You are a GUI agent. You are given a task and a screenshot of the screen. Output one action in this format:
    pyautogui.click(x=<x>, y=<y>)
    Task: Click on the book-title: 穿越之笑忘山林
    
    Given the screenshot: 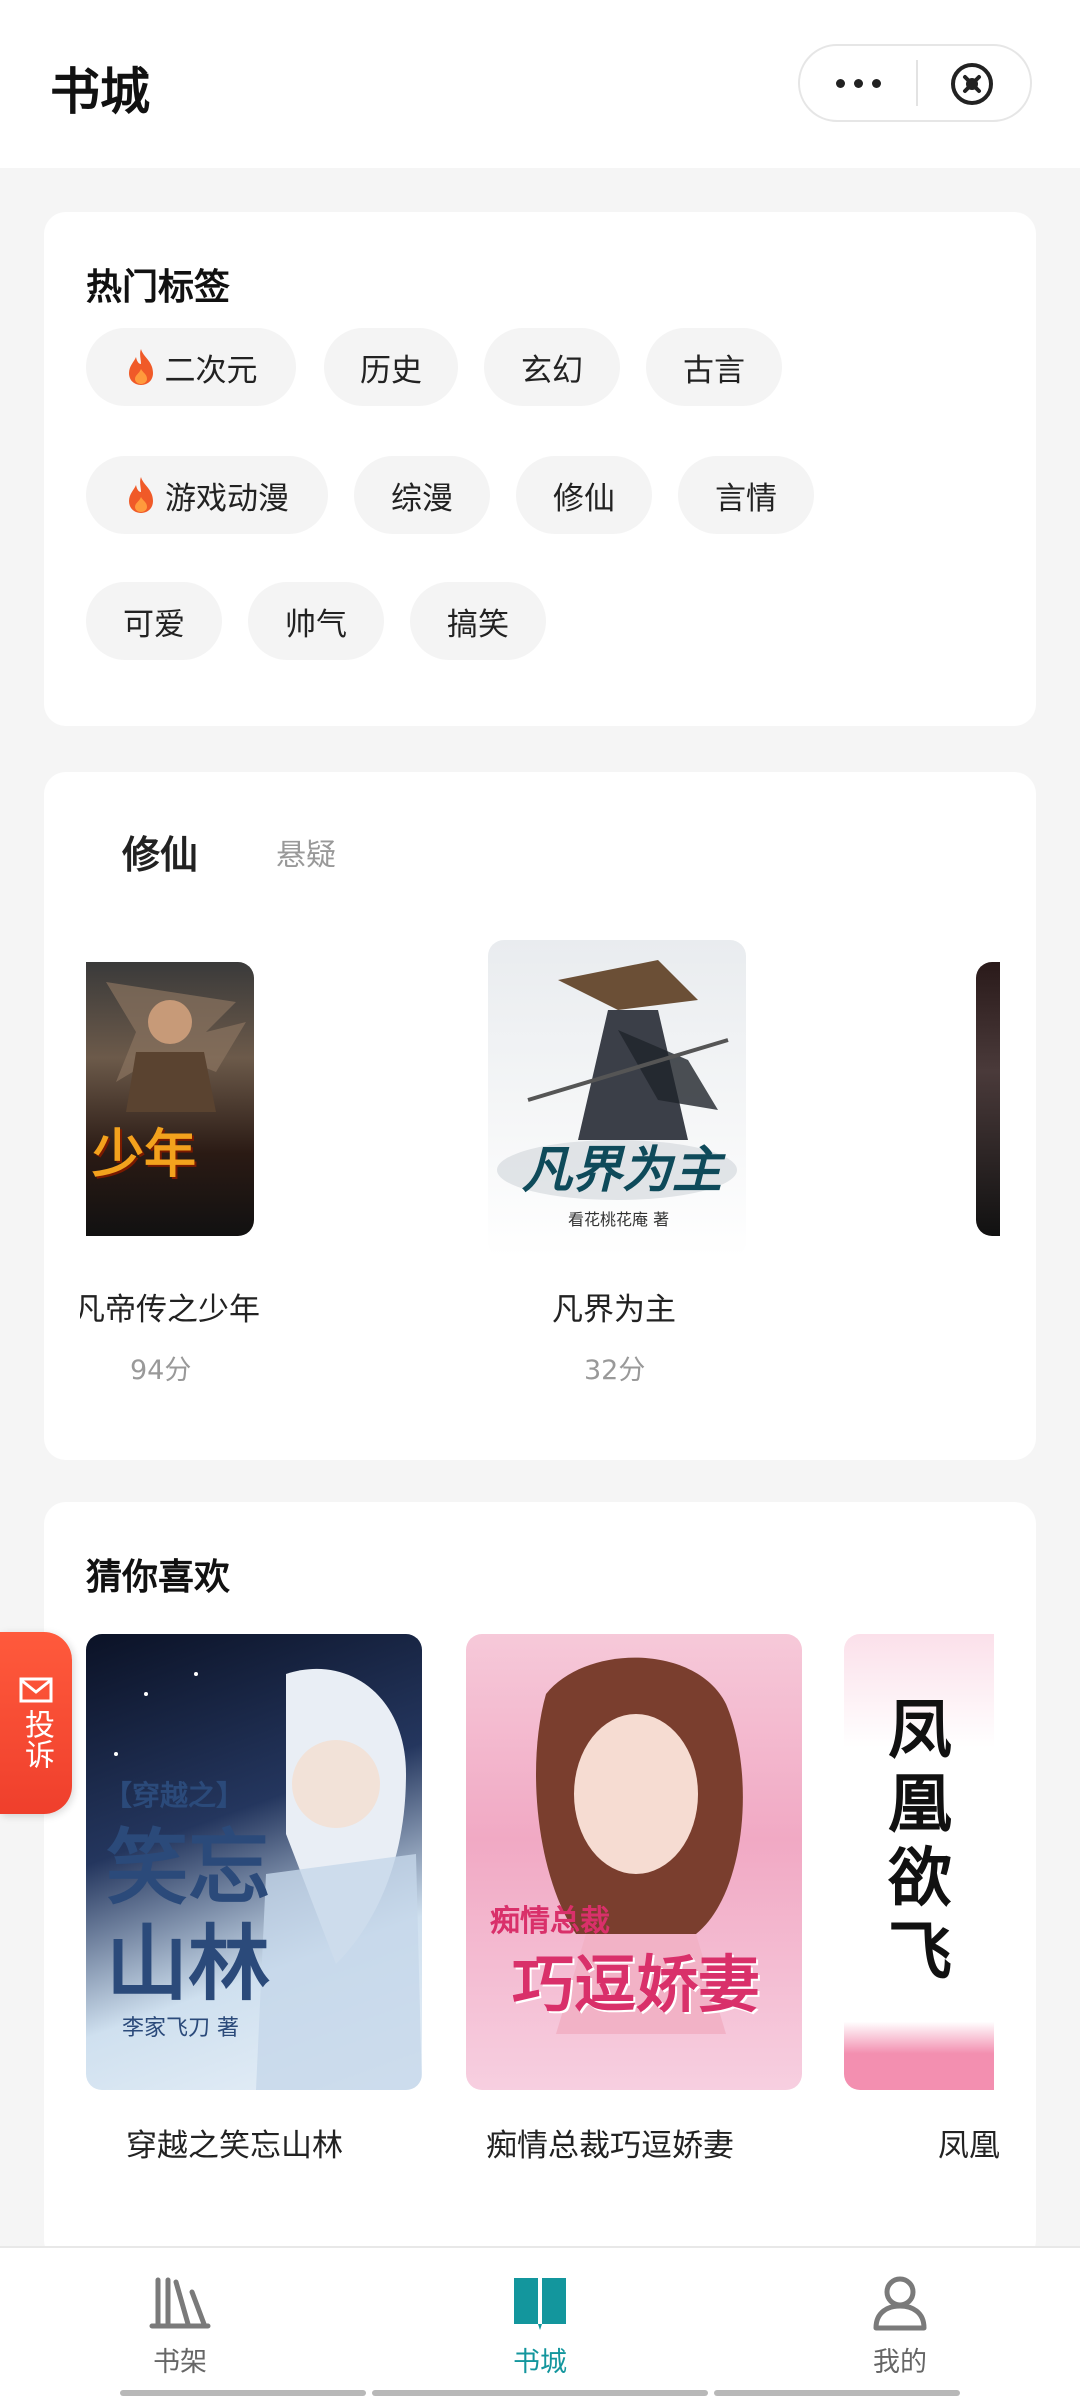 What is the action you would take?
    pyautogui.click(x=234, y=2142)
    